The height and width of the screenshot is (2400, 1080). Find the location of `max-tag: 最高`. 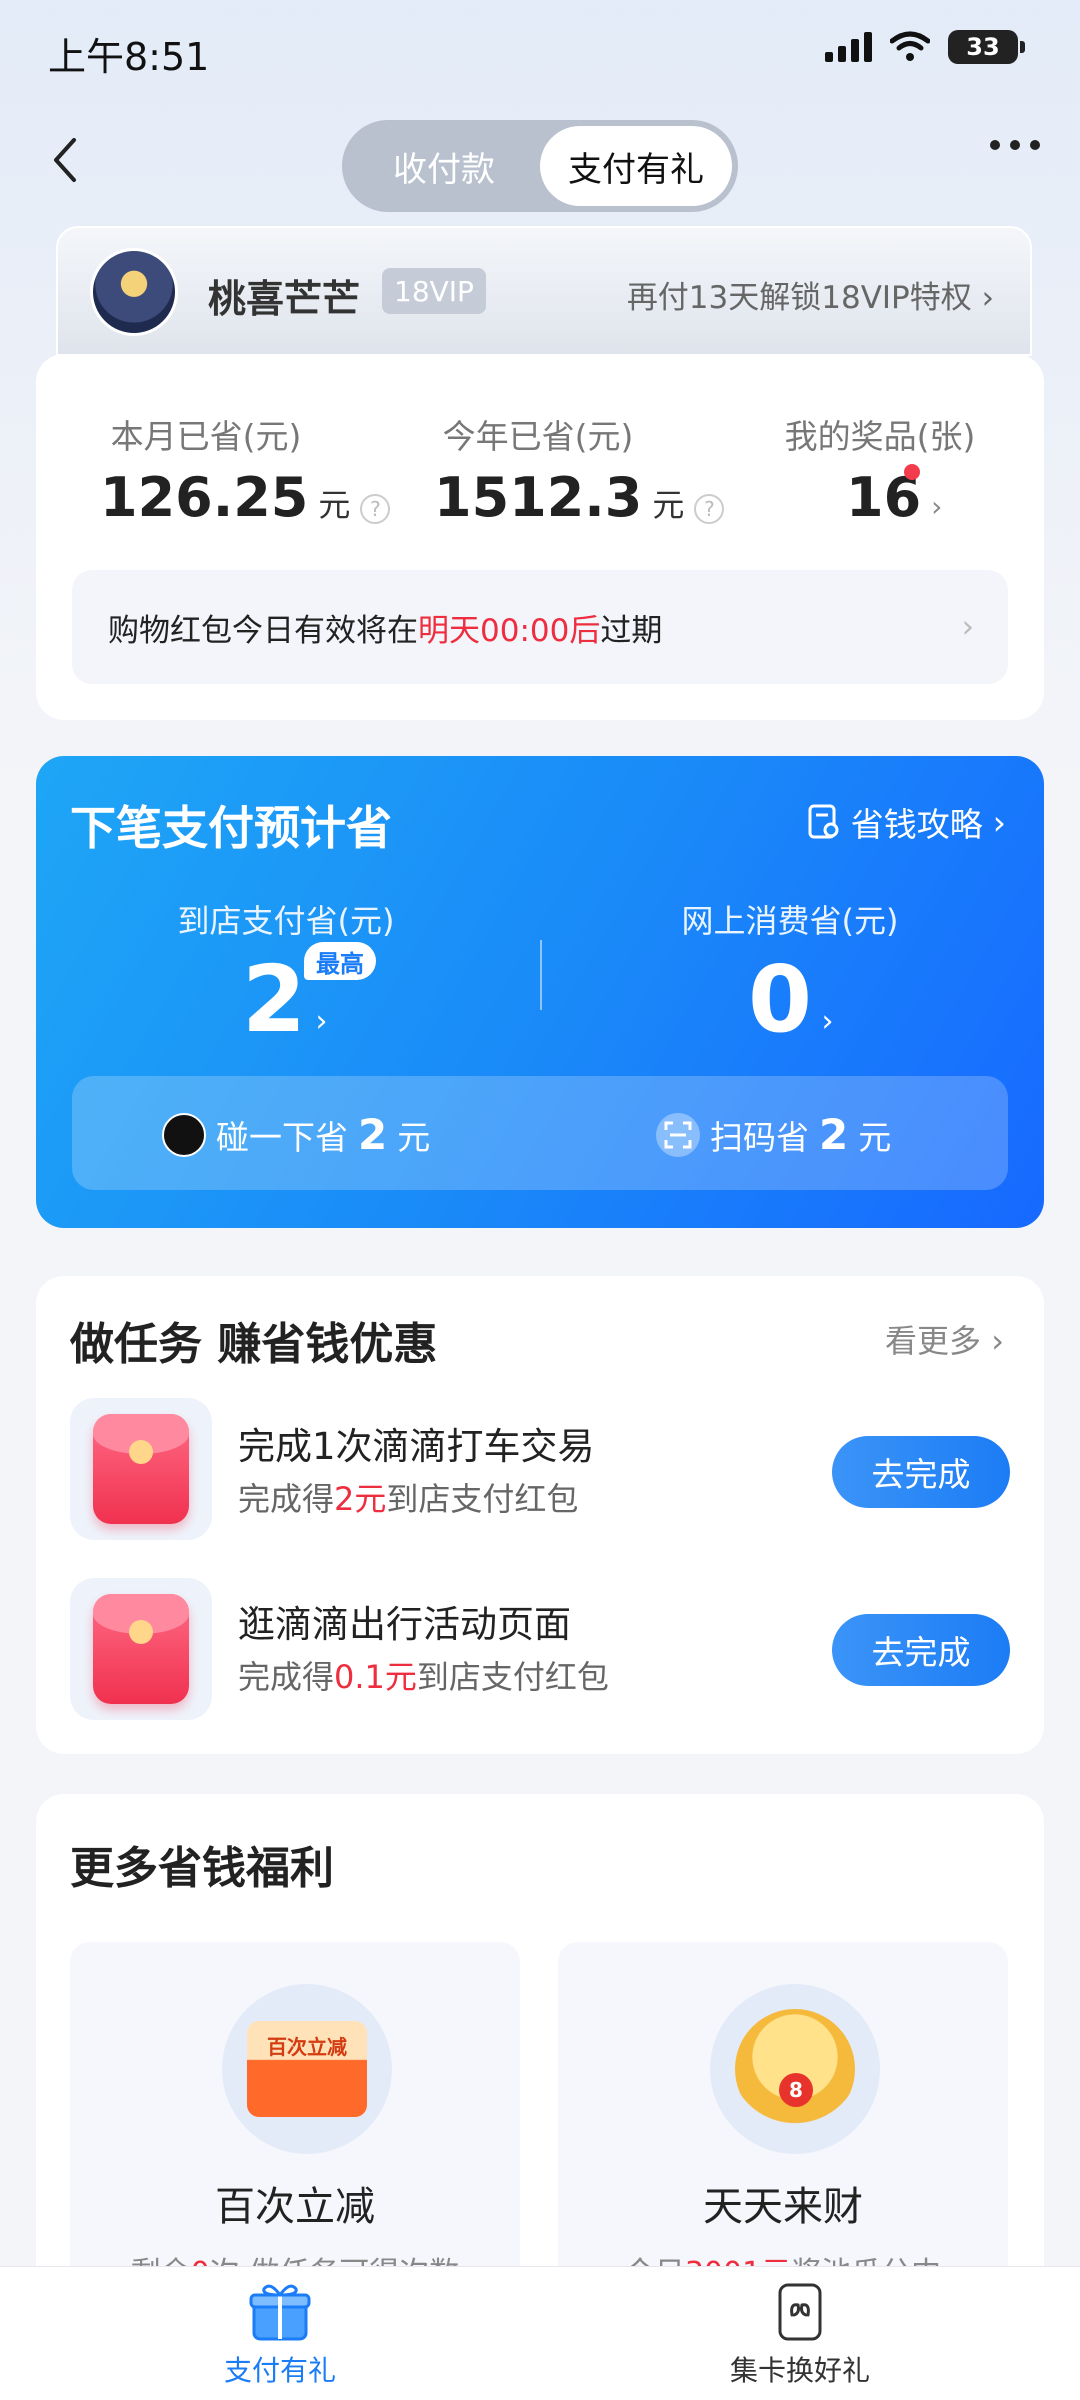

max-tag: 最高 is located at coordinates (340, 961).